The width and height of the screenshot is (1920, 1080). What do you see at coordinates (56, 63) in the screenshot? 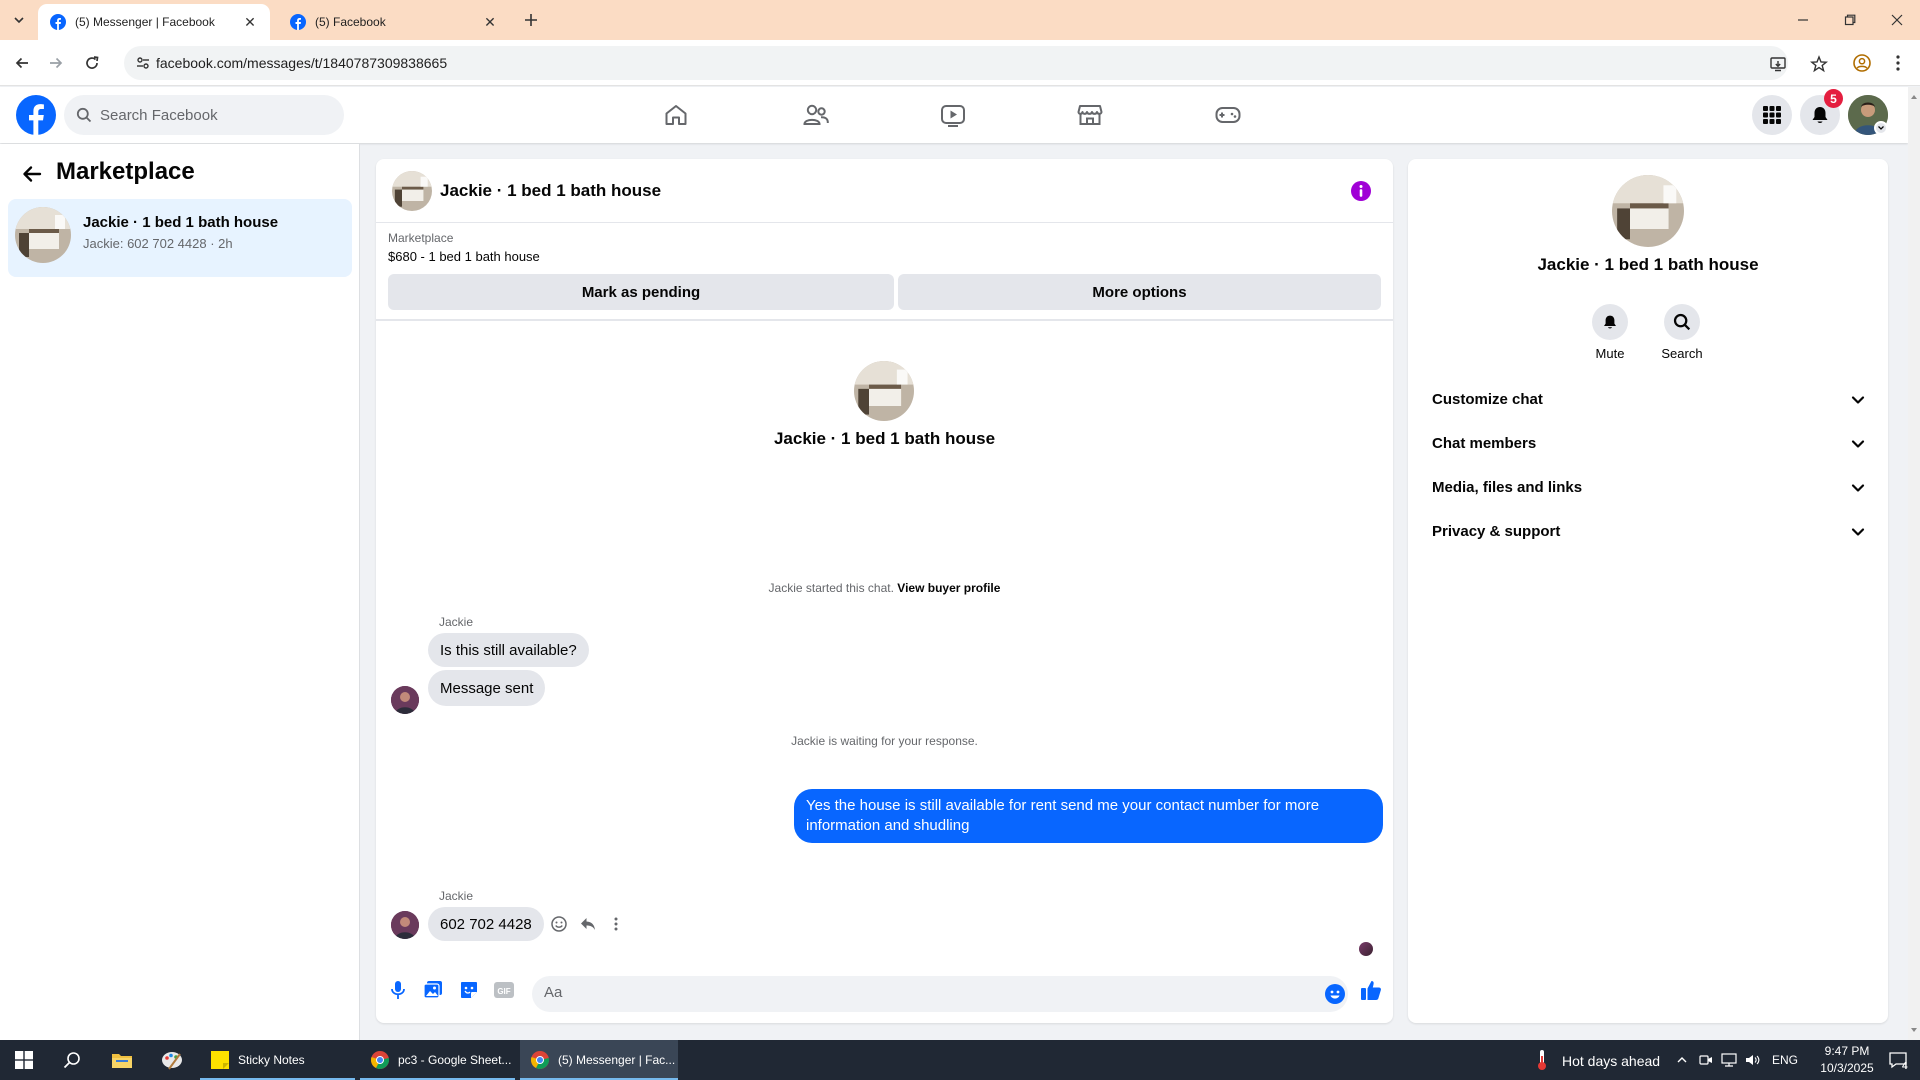
I see `forward-icon` at bounding box center [56, 63].